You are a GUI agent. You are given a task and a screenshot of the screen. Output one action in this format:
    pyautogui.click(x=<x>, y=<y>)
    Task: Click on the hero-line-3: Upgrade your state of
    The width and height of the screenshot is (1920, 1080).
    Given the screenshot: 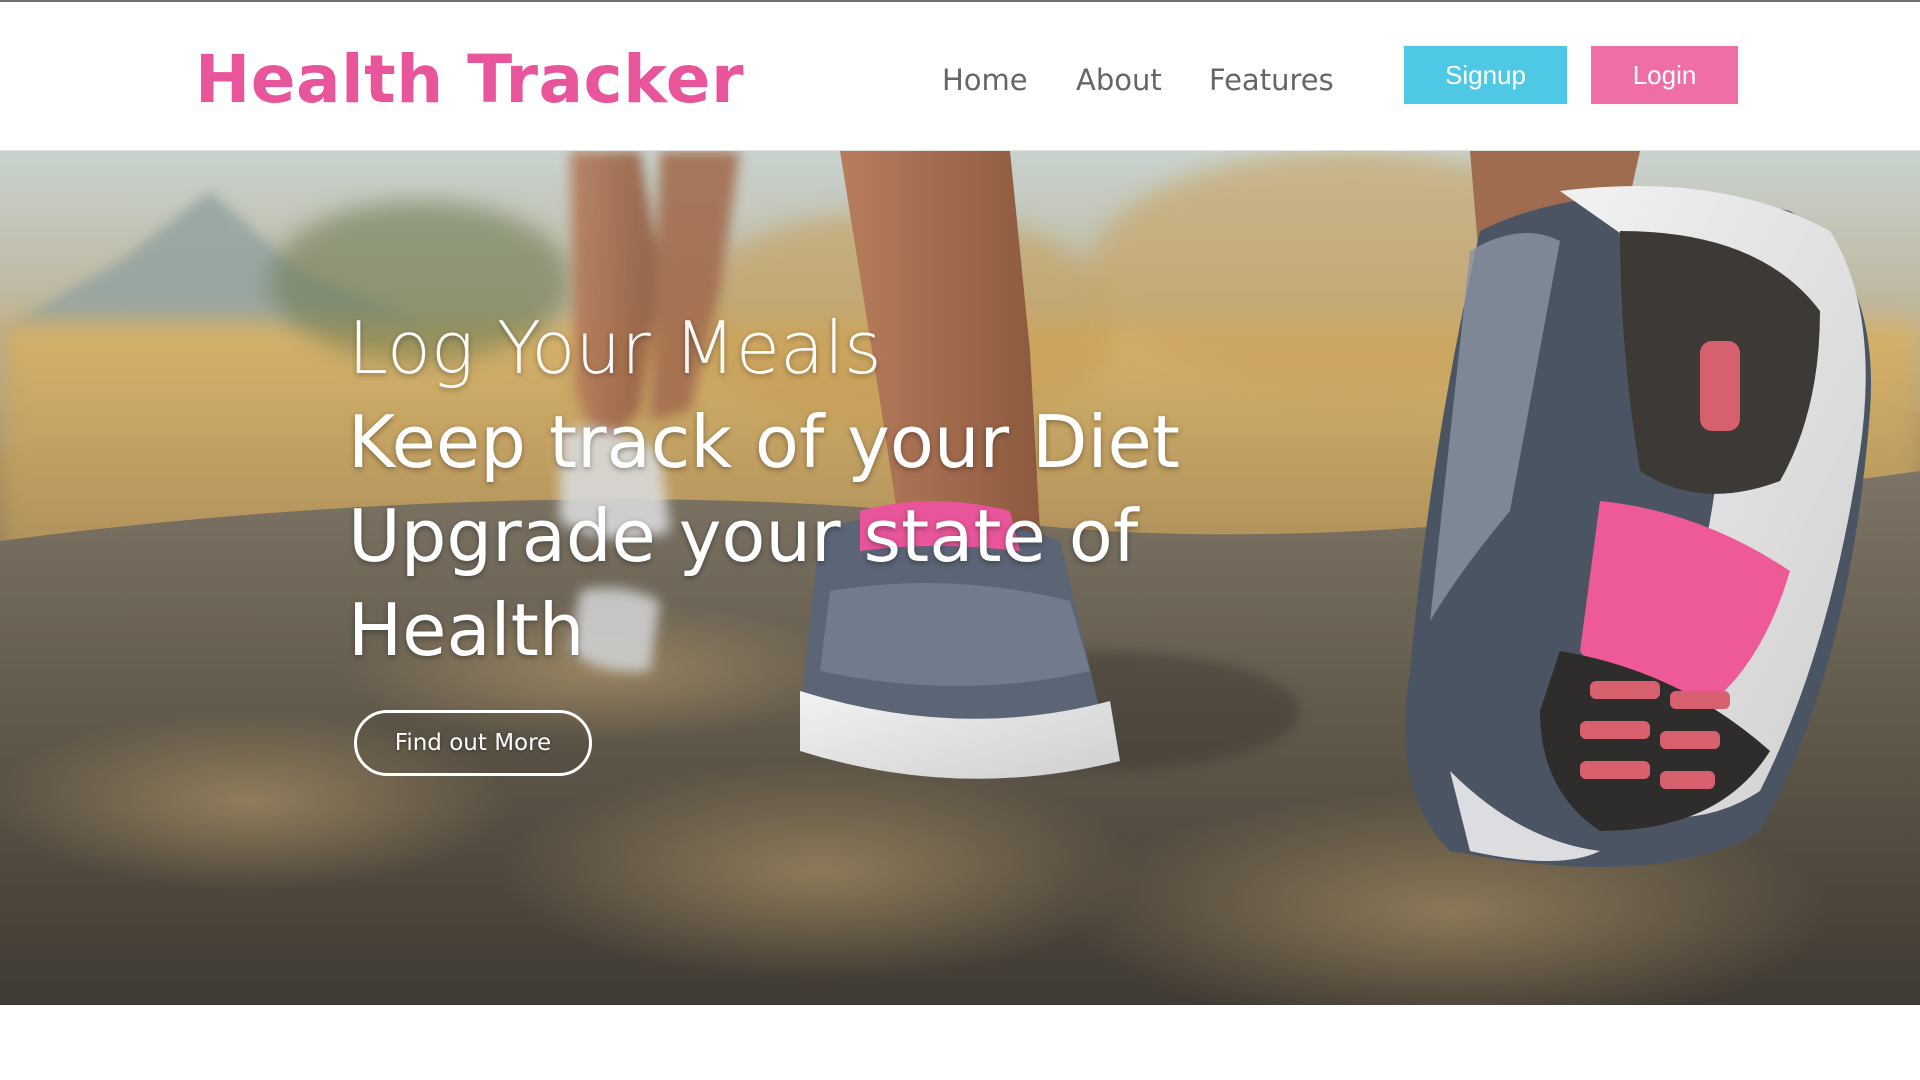 What is the action you would take?
    pyautogui.click(x=743, y=536)
    